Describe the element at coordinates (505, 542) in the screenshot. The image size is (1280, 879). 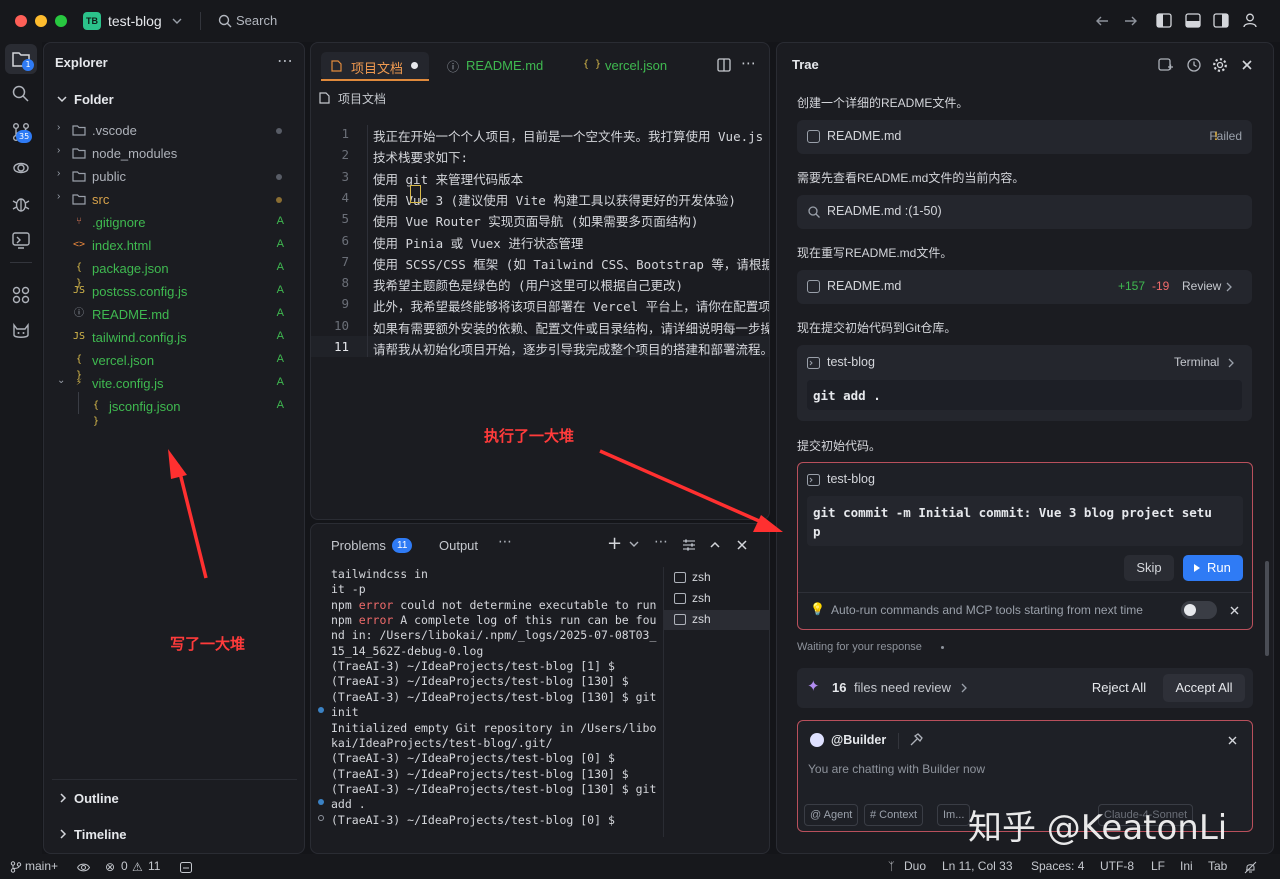
I see `more-tabs-icon: ⋯` at that location.